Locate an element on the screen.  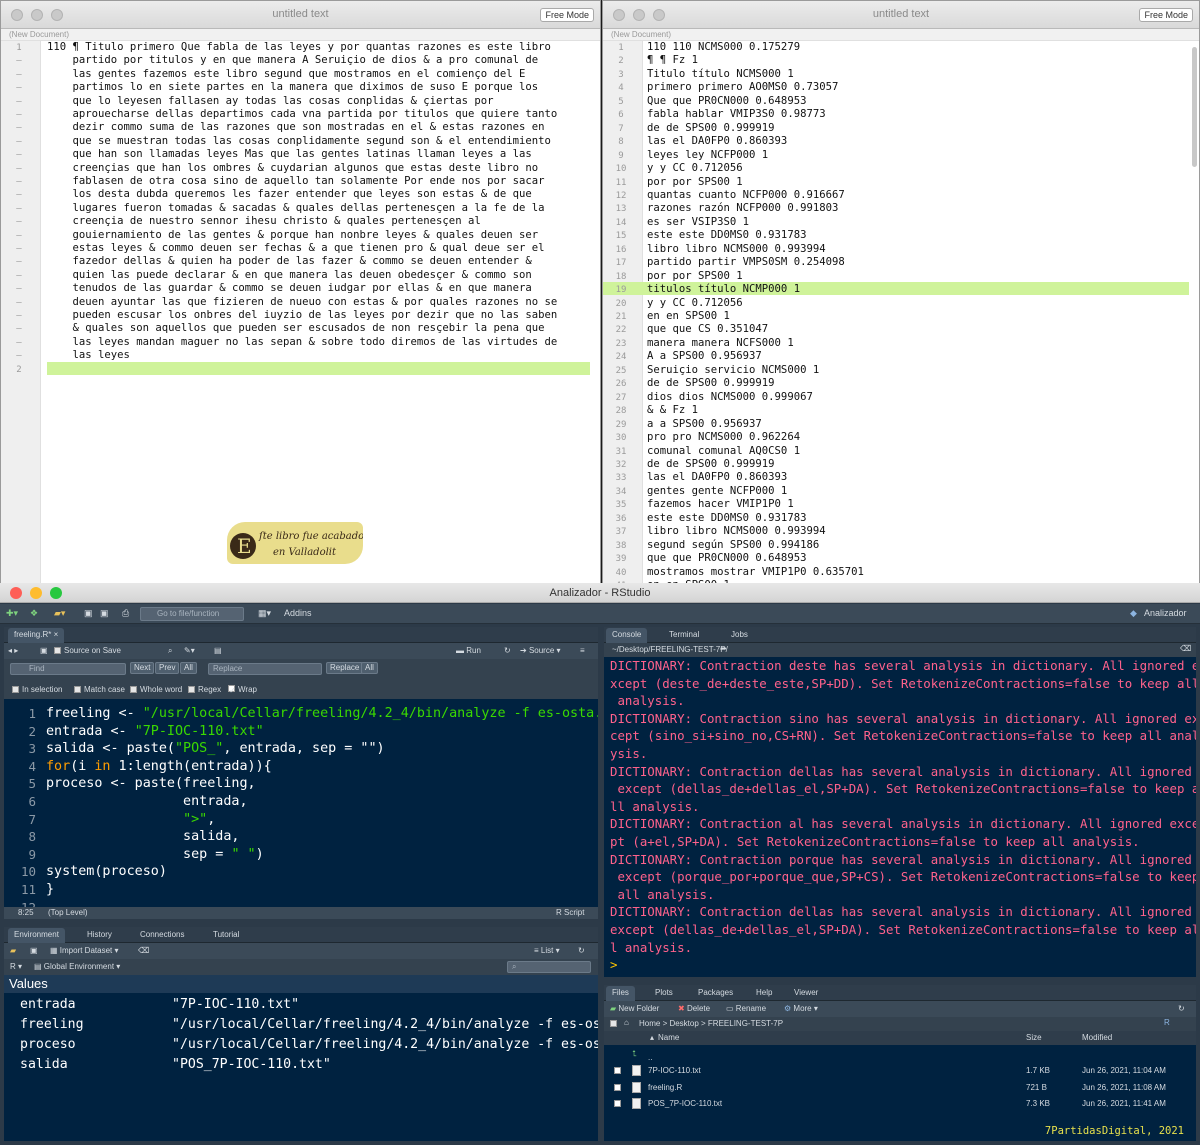
find-next-button: Next is located at coordinates (142, 668).